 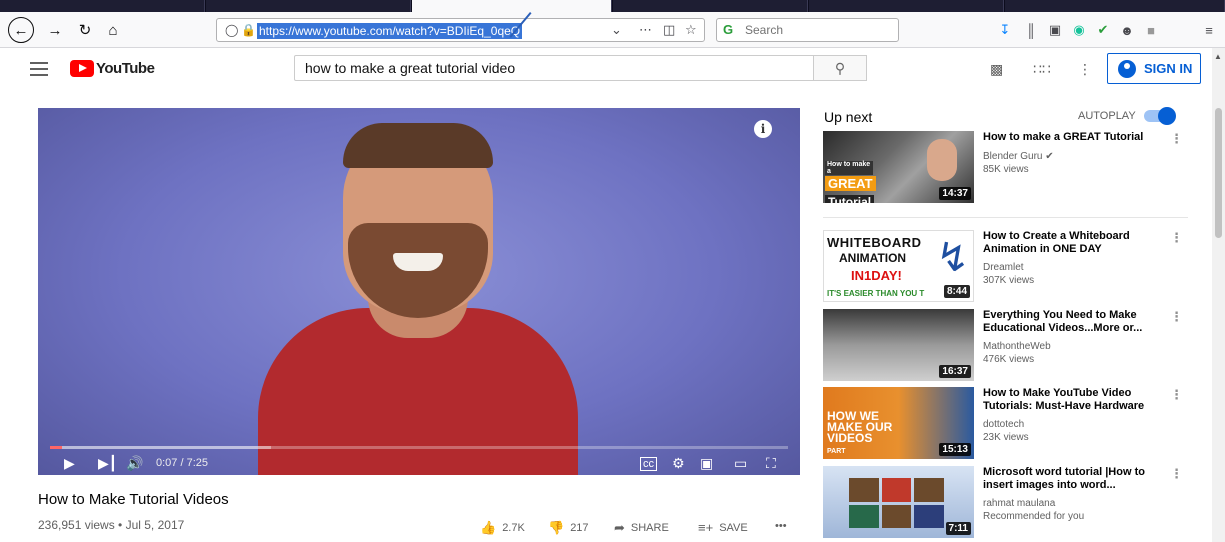 I want to click on settings-kebab-icon: ⋮, so click(x=1085, y=69).